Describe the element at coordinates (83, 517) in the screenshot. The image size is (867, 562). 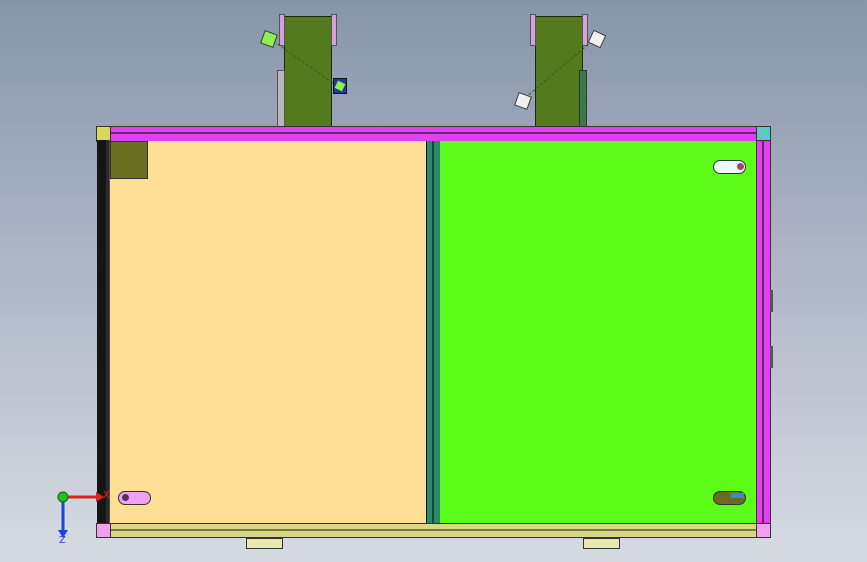
I see `coordinate-triad-icon: X Z` at that location.